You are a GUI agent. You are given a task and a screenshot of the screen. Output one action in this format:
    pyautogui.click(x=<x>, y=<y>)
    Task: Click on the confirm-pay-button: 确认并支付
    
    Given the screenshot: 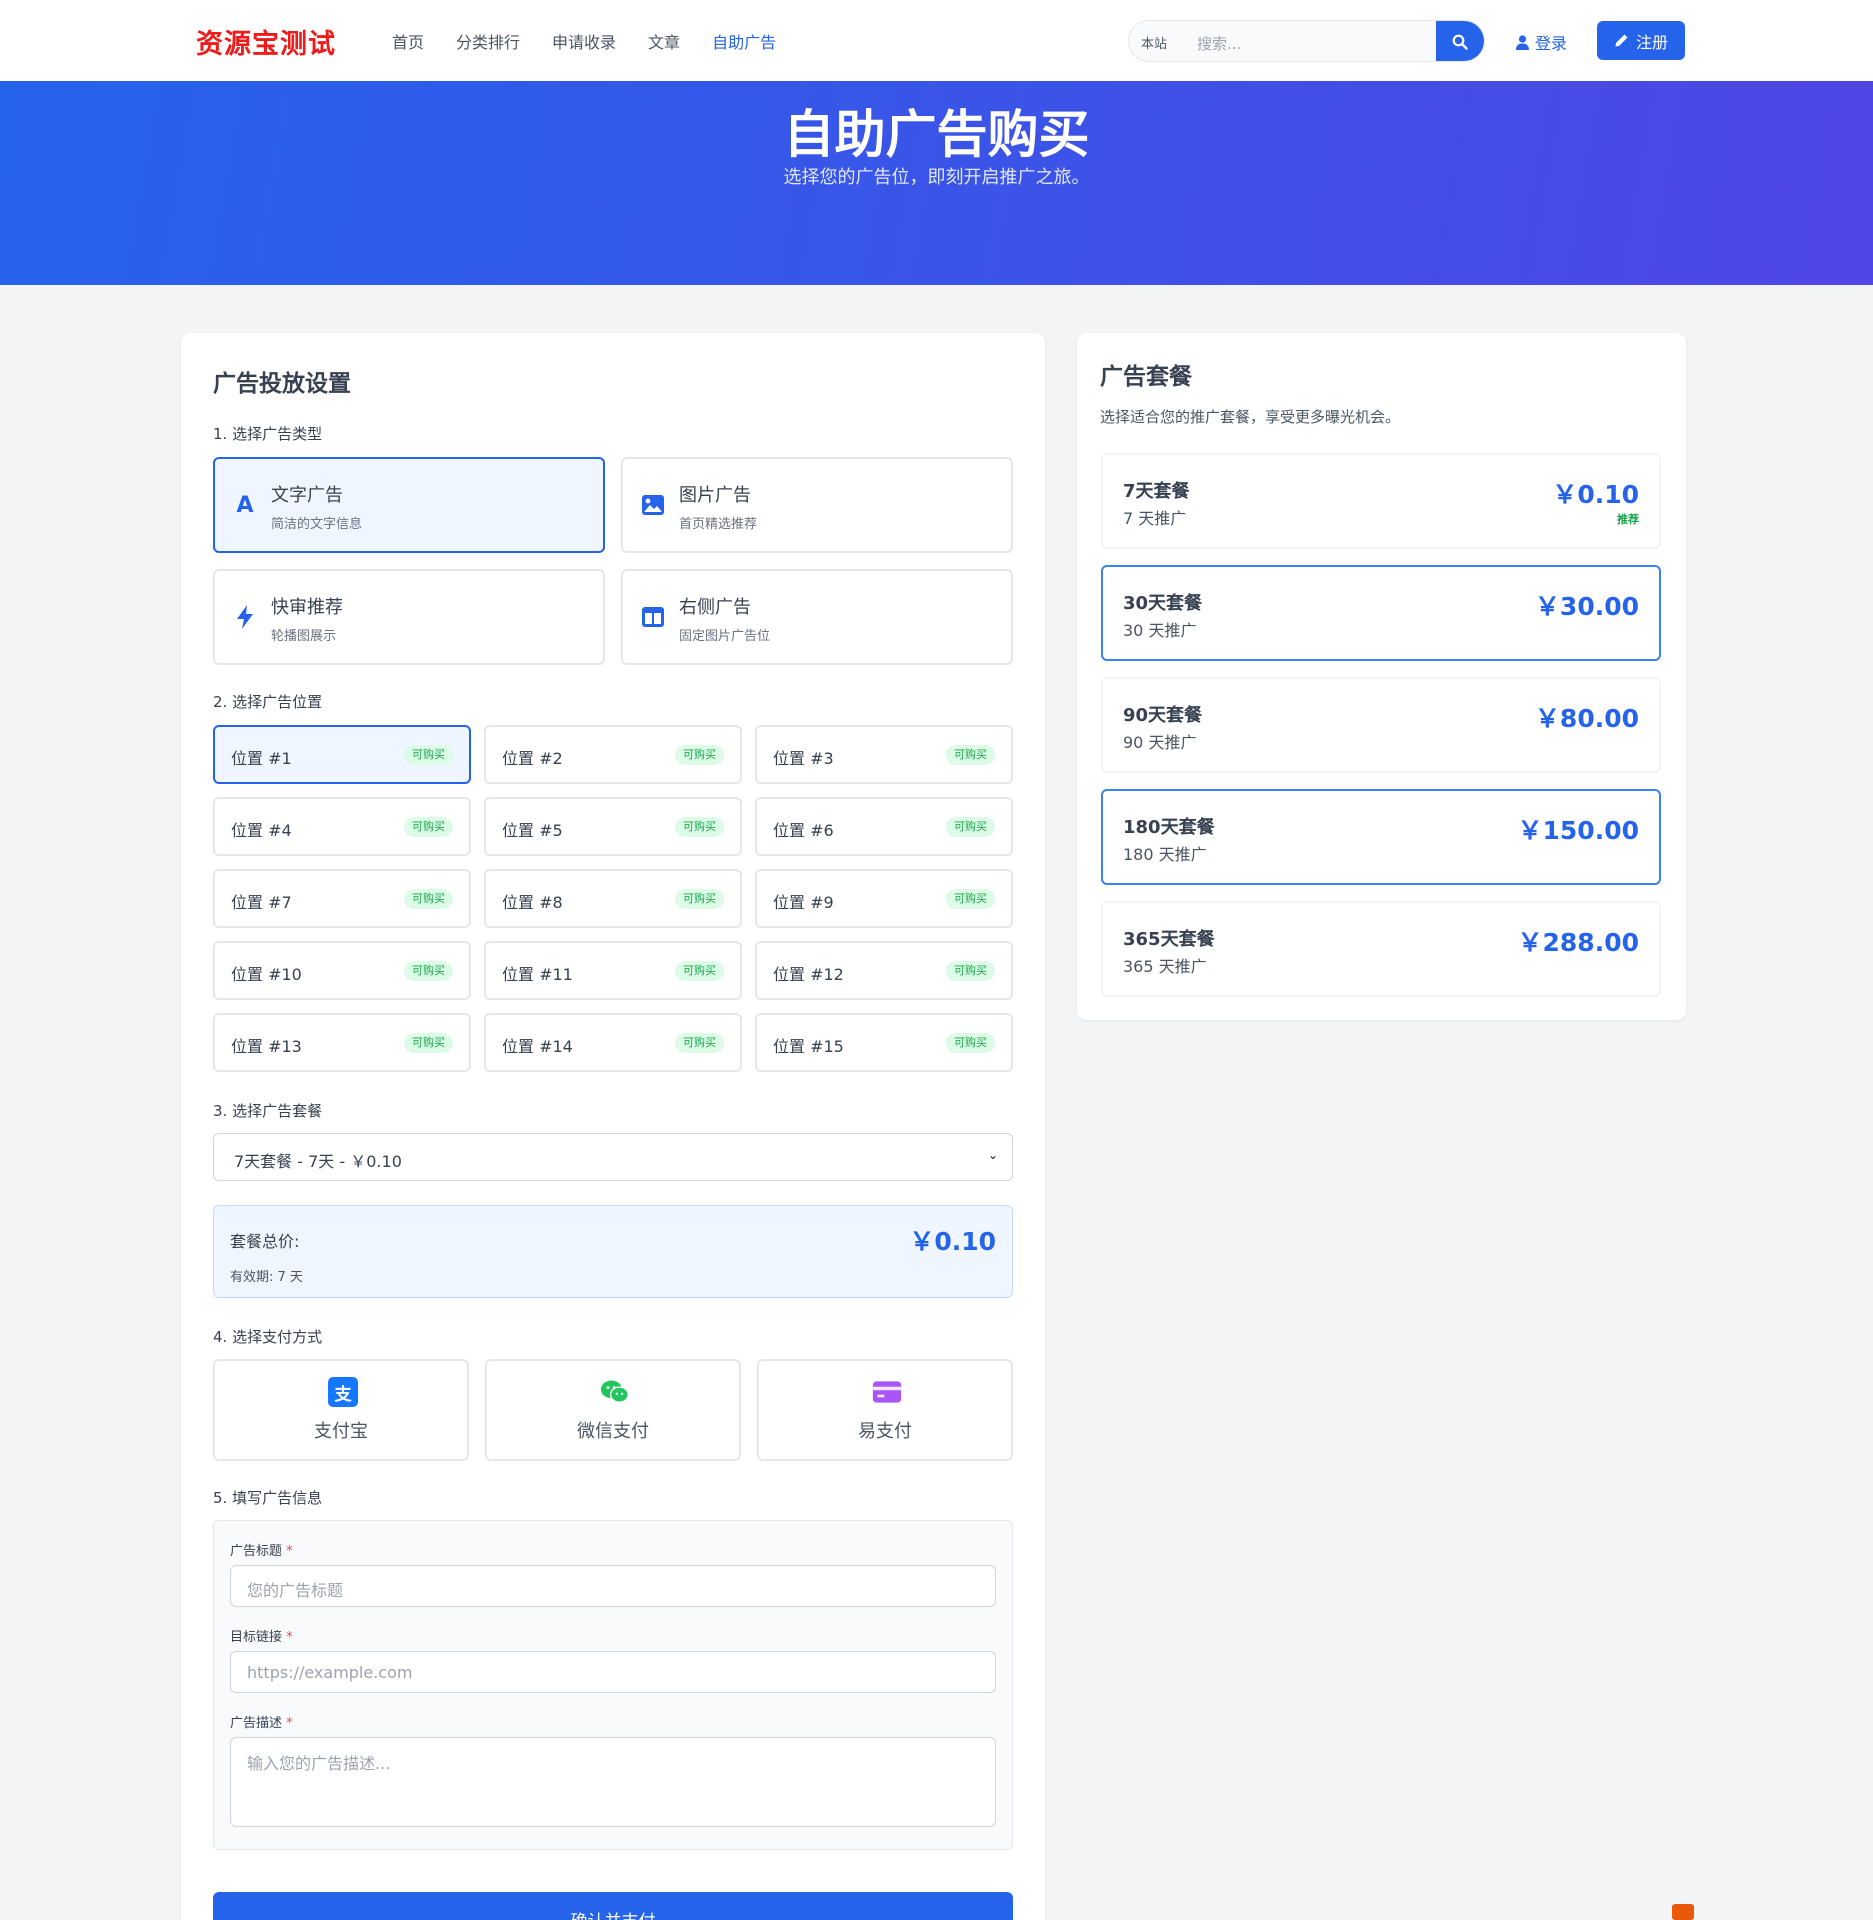 What is the action you would take?
    pyautogui.click(x=613, y=1906)
    